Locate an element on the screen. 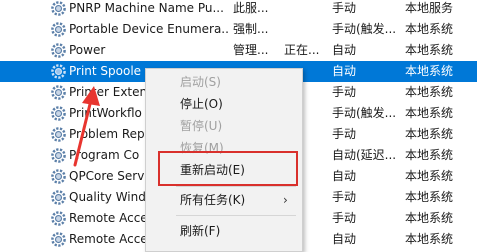 Image resolution: width=477 pixels, height=252 pixels. menu-item-label: 启动(S) is located at coordinates (200, 82).